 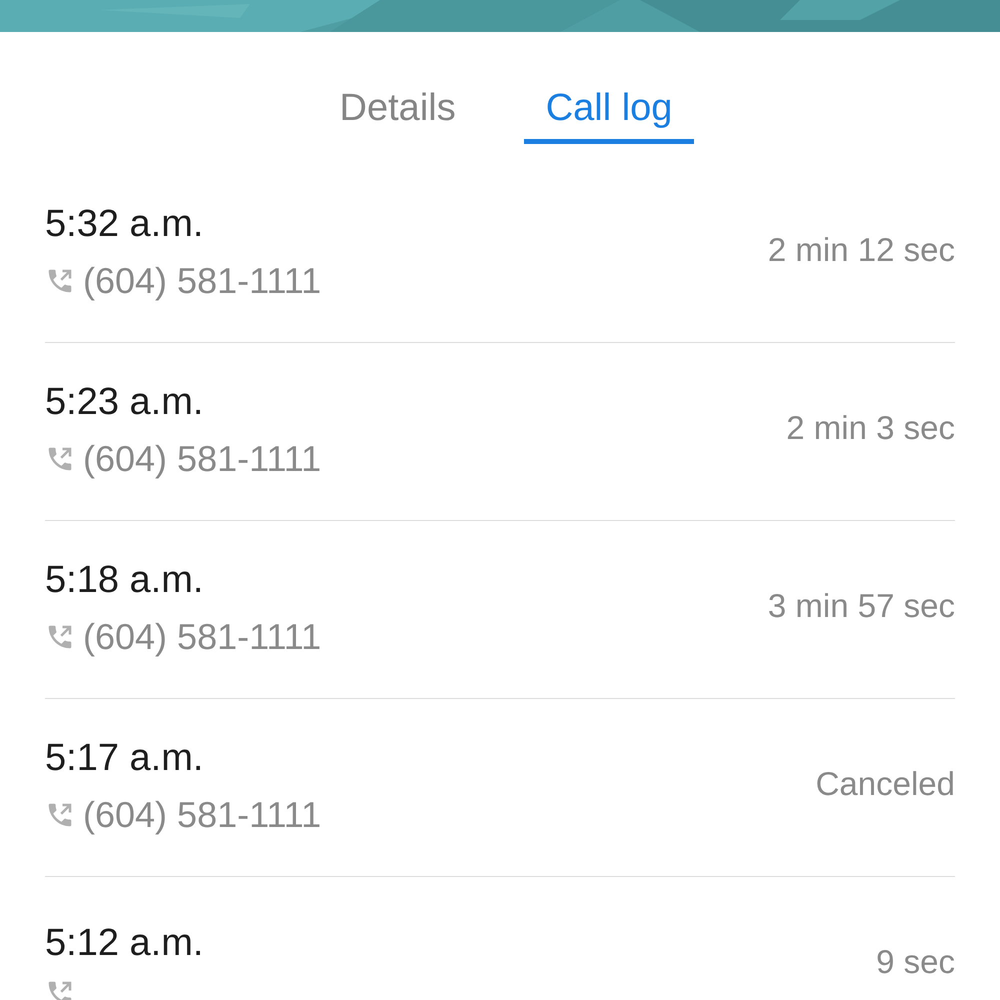 I want to click on tab: Call log, so click(x=609, y=110).